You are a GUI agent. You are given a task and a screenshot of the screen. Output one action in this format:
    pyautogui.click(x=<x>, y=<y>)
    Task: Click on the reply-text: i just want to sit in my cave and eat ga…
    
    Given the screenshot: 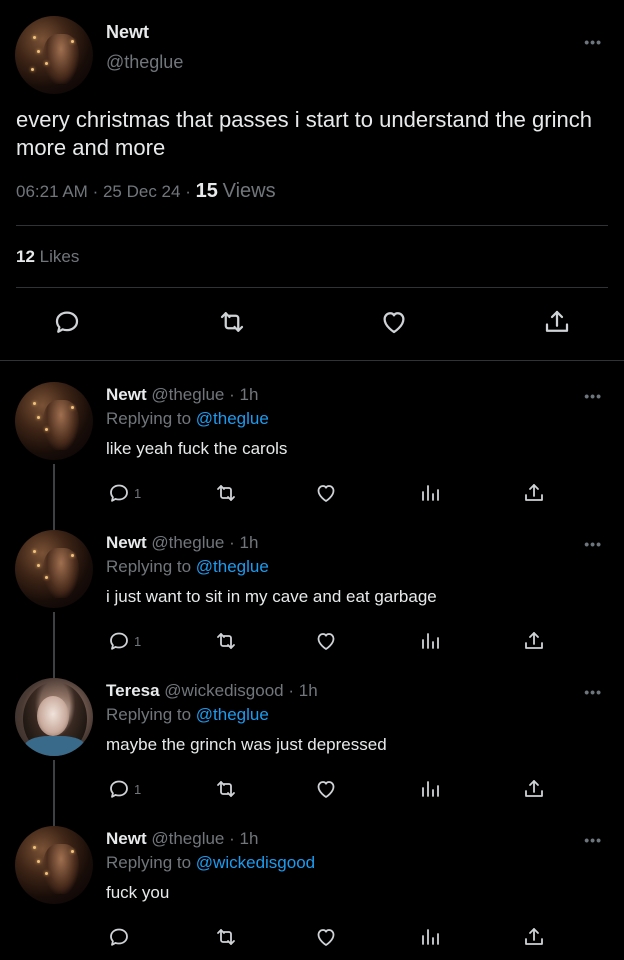 What is the action you would take?
    pyautogui.click(x=271, y=596)
    